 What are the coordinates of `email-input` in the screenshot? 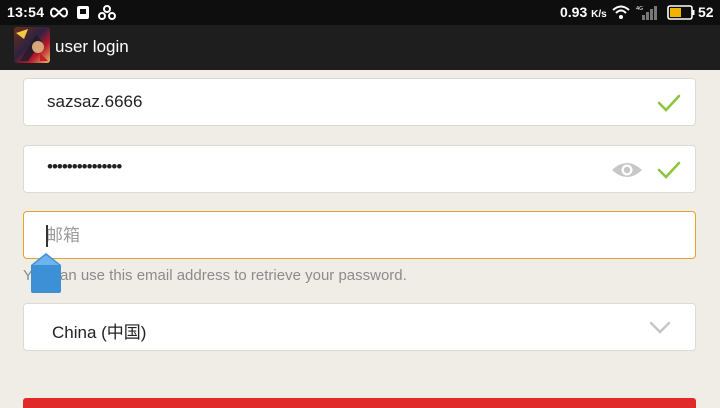 It's located at (346, 236).